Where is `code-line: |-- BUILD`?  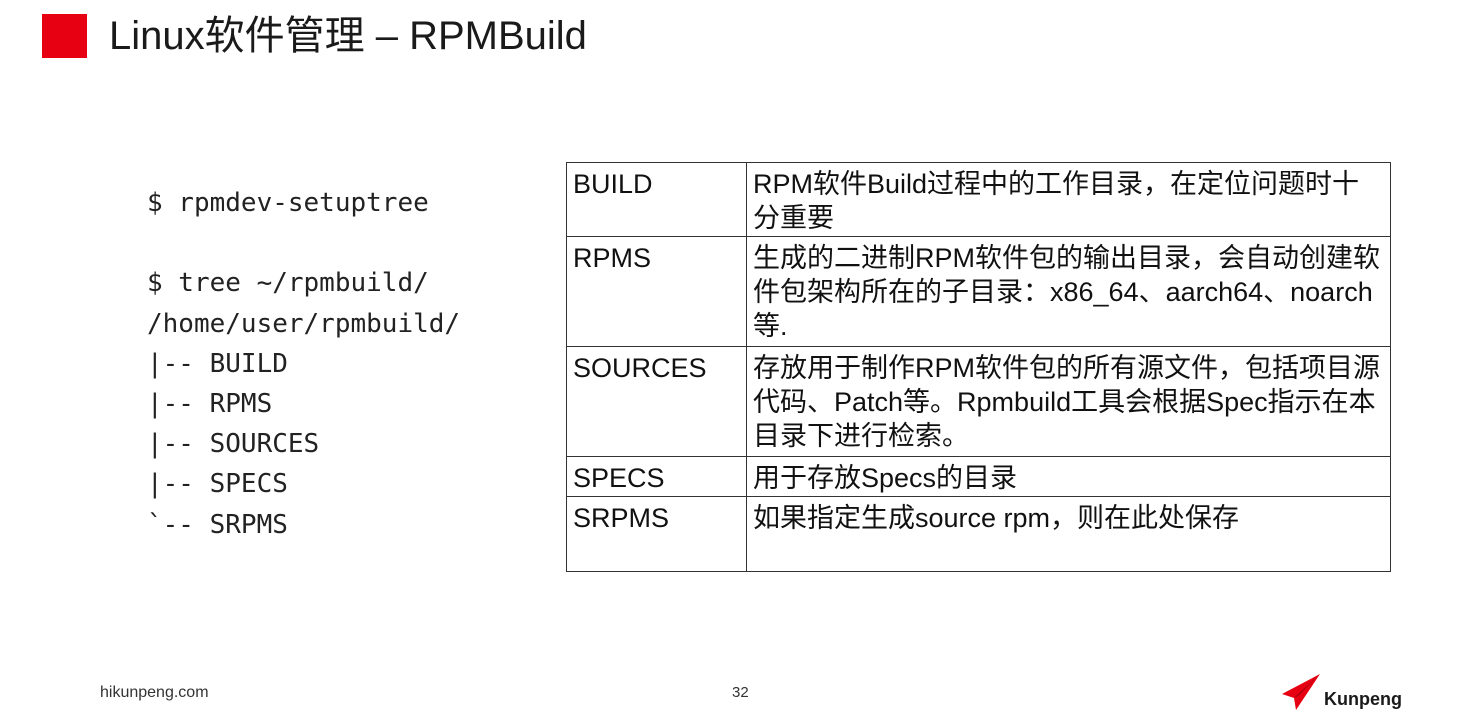
code-line: |-- BUILD is located at coordinates (217, 363).